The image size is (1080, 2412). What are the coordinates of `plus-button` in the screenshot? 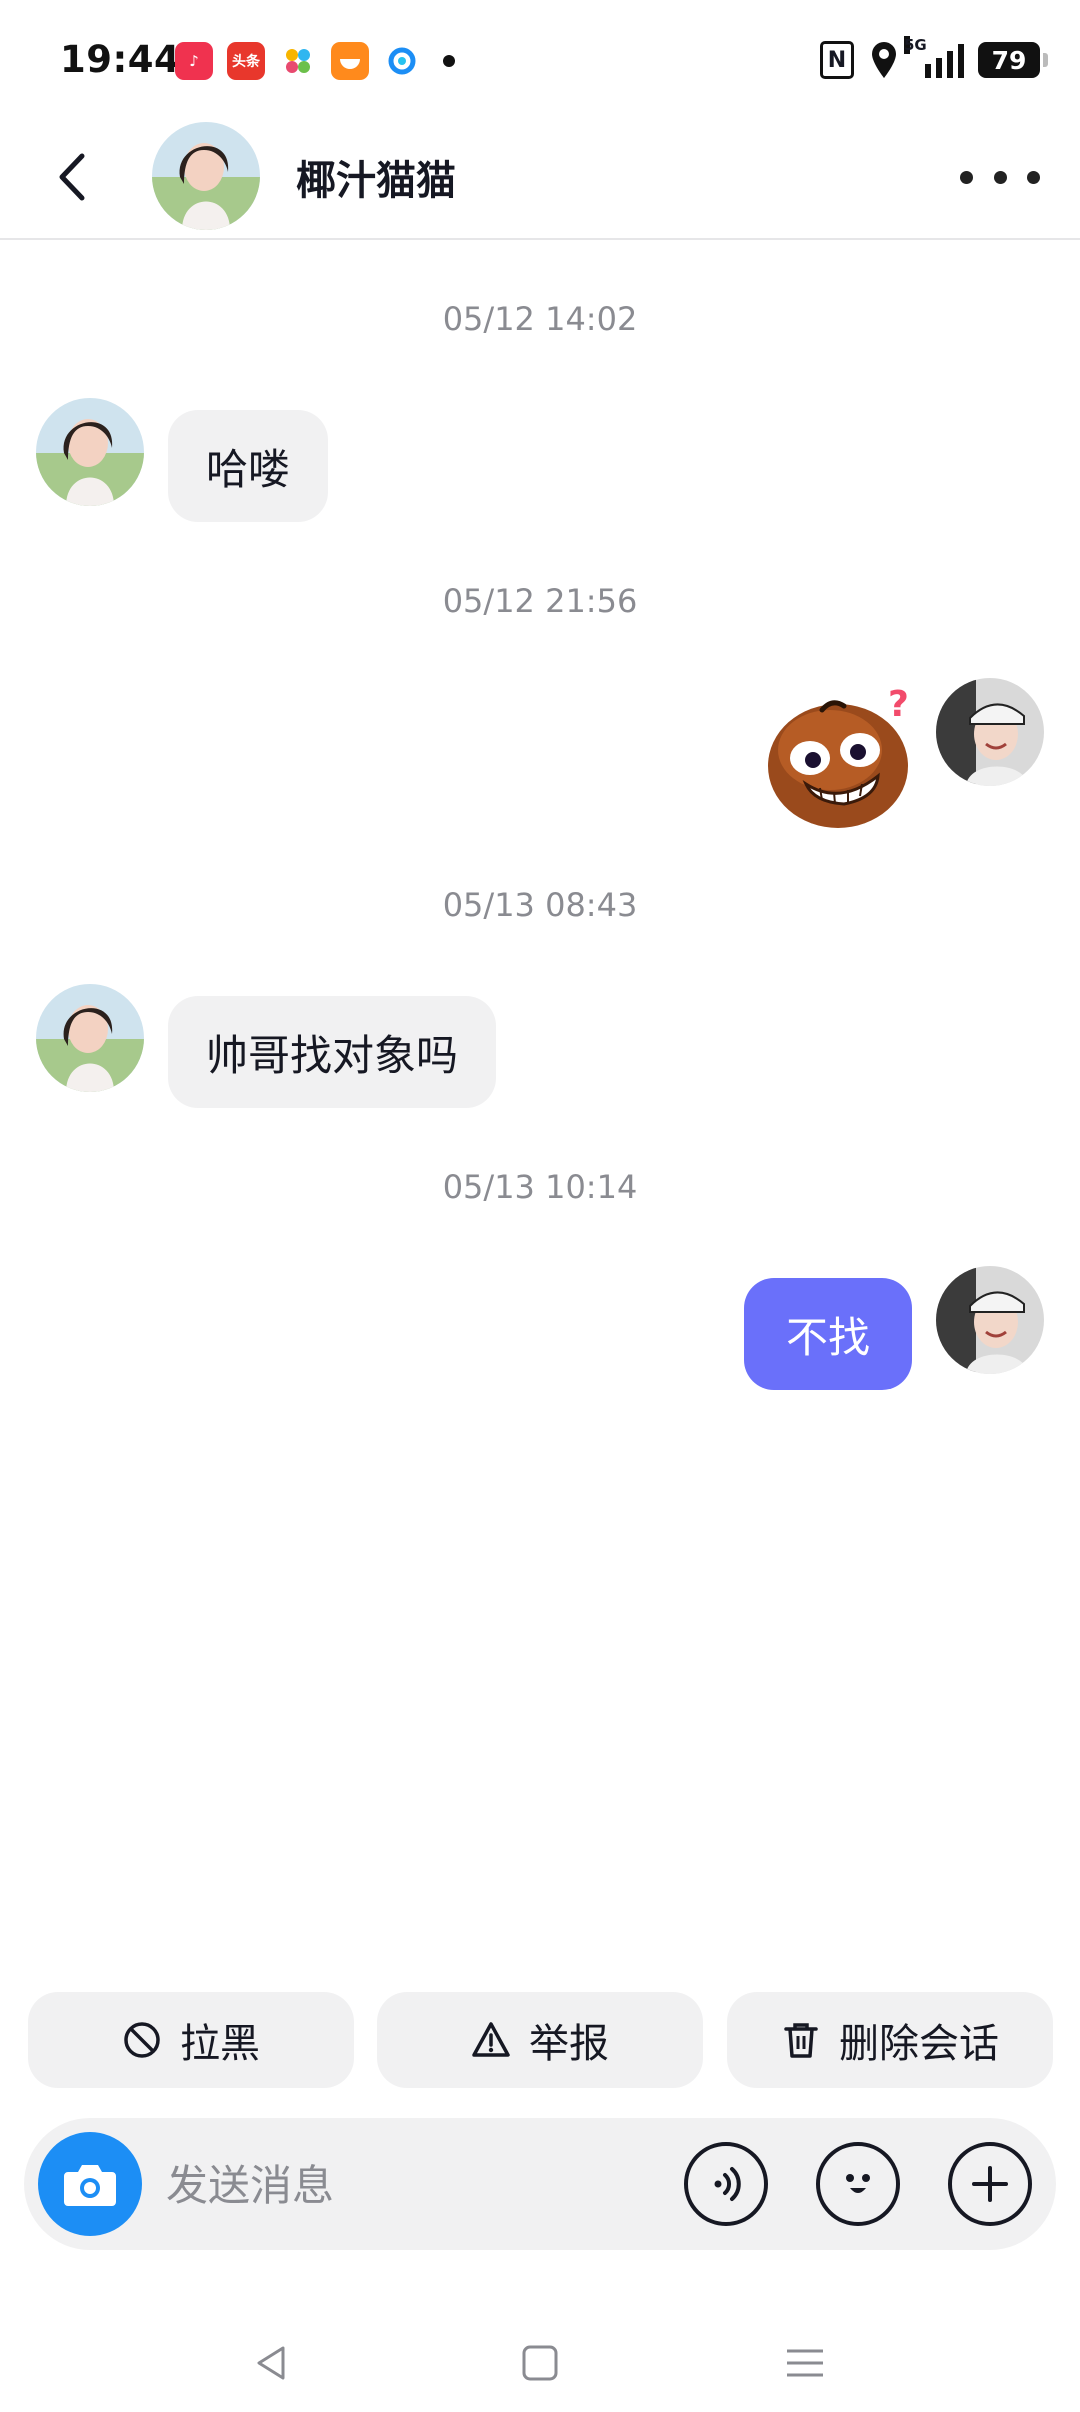 It's located at (990, 2184).